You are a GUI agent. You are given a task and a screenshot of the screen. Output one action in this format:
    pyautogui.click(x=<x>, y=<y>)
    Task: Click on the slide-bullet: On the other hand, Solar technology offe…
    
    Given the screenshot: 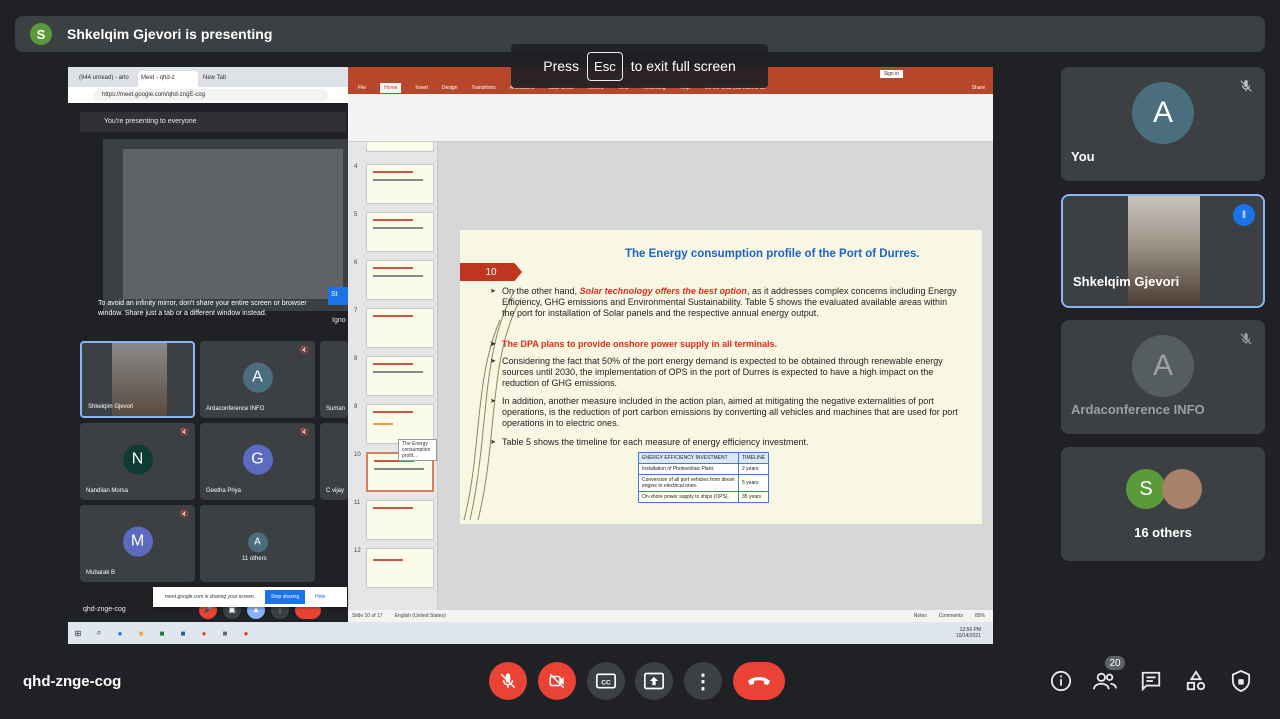 What is the action you would take?
    pyautogui.click(x=725, y=302)
    